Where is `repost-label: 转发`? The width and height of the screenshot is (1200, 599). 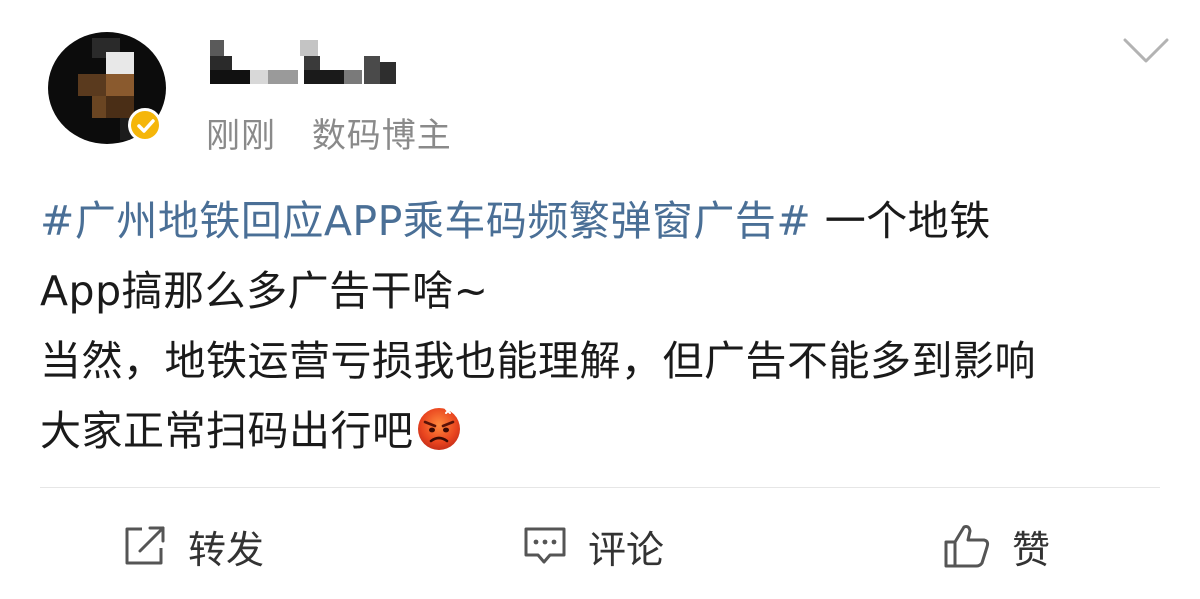
repost-label: 转发 is located at coordinates (226, 549).